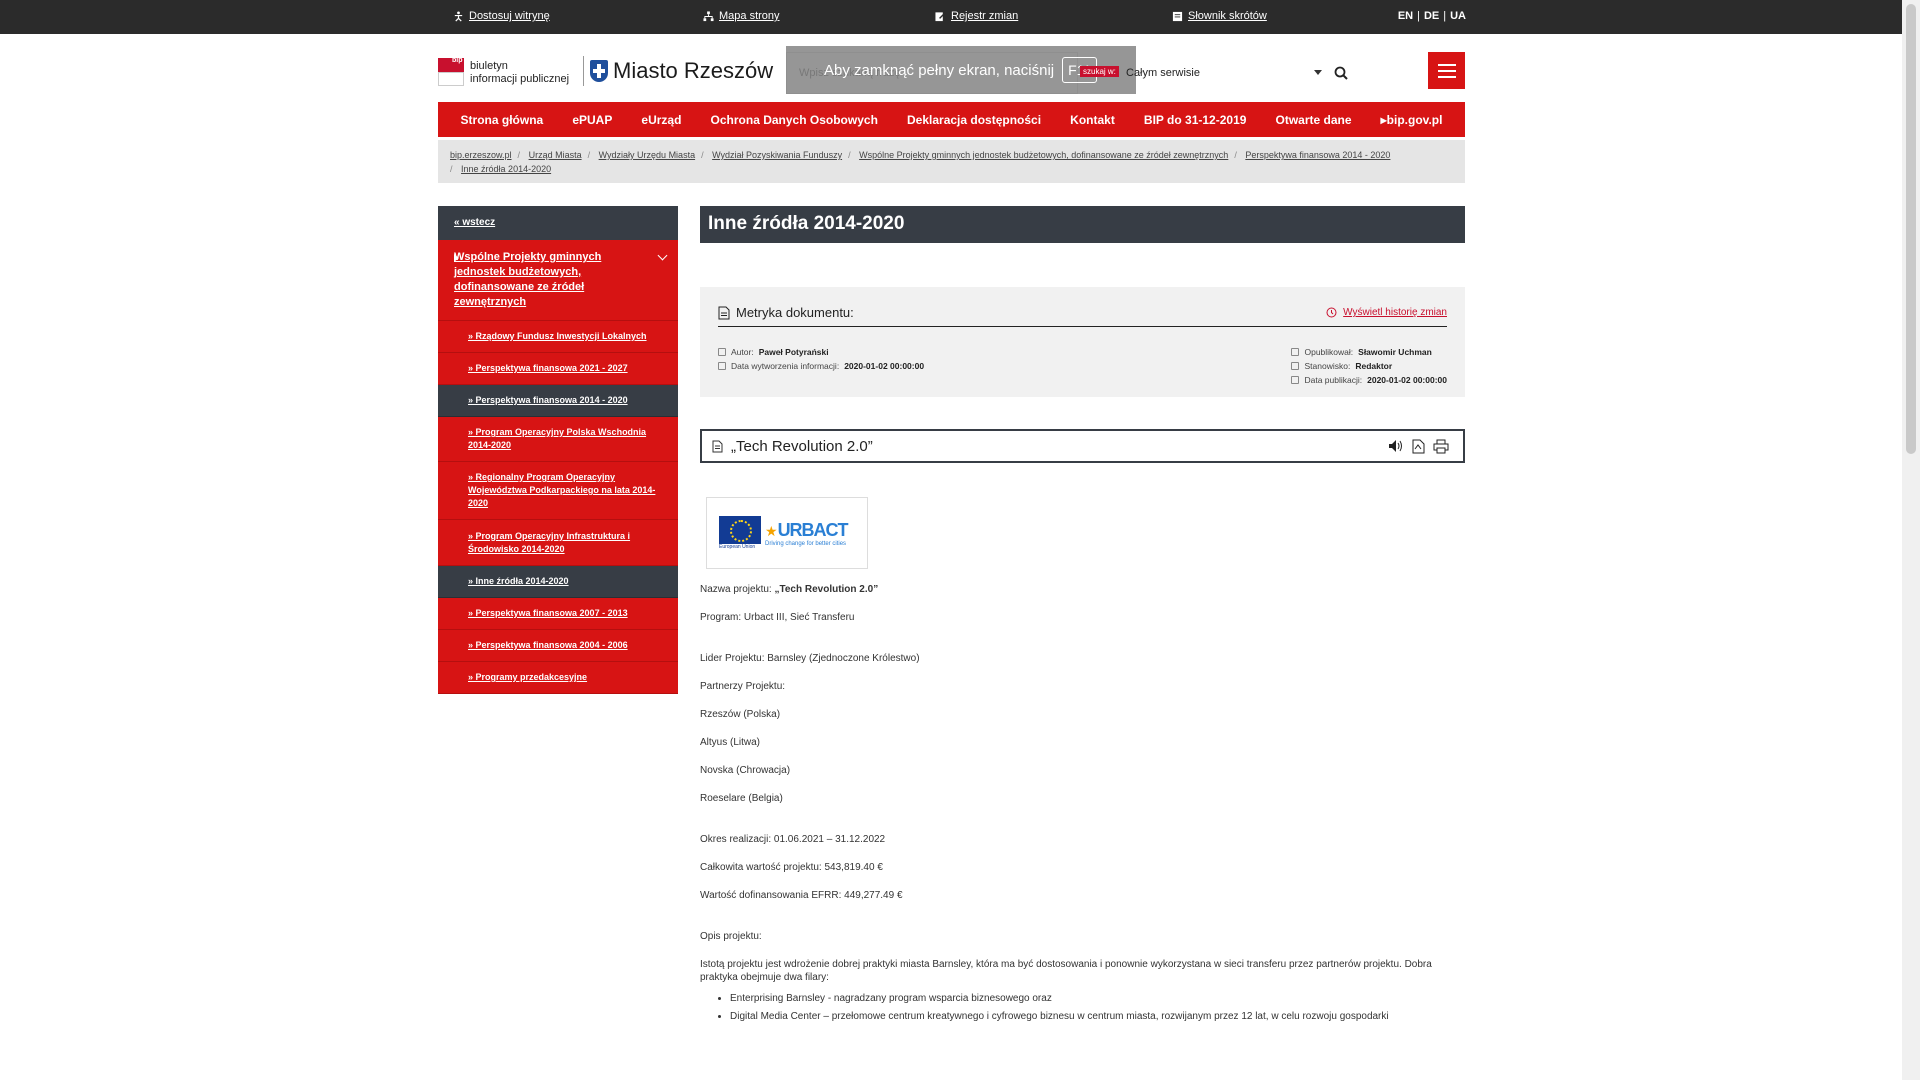 This screenshot has height=1080, width=1920. Describe the element at coordinates (599, 71) in the screenshot. I see `city-crest-icon` at that location.